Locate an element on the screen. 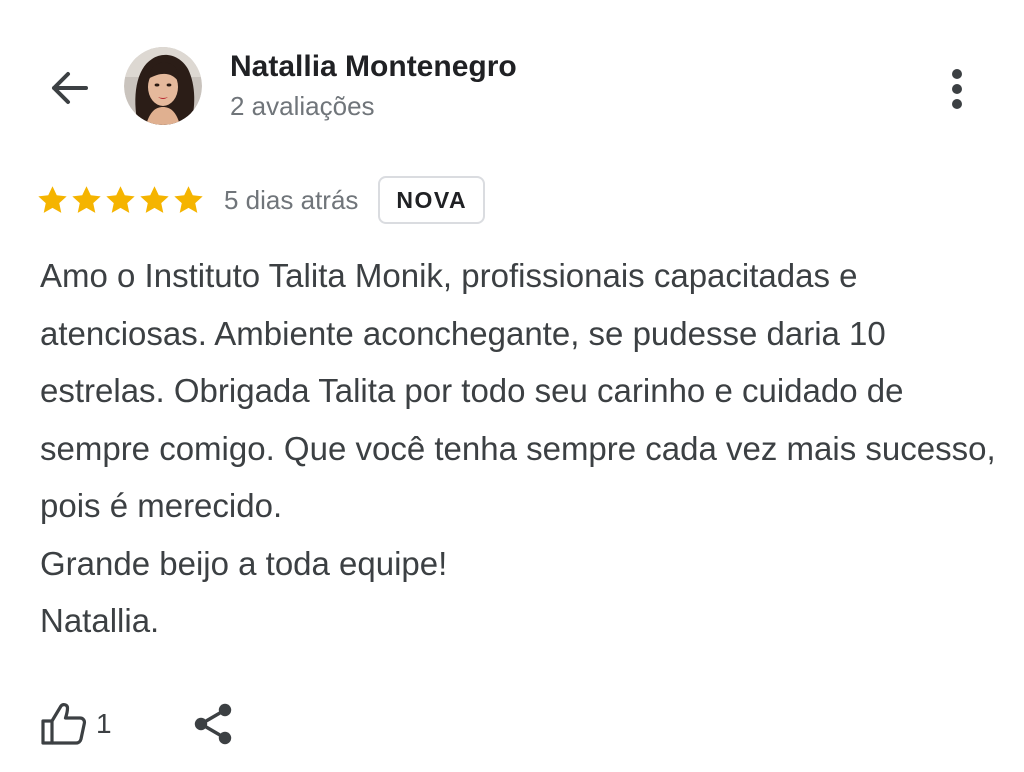 The width and height of the screenshot is (1024, 772). like-button: 1 is located at coordinates (76, 724).